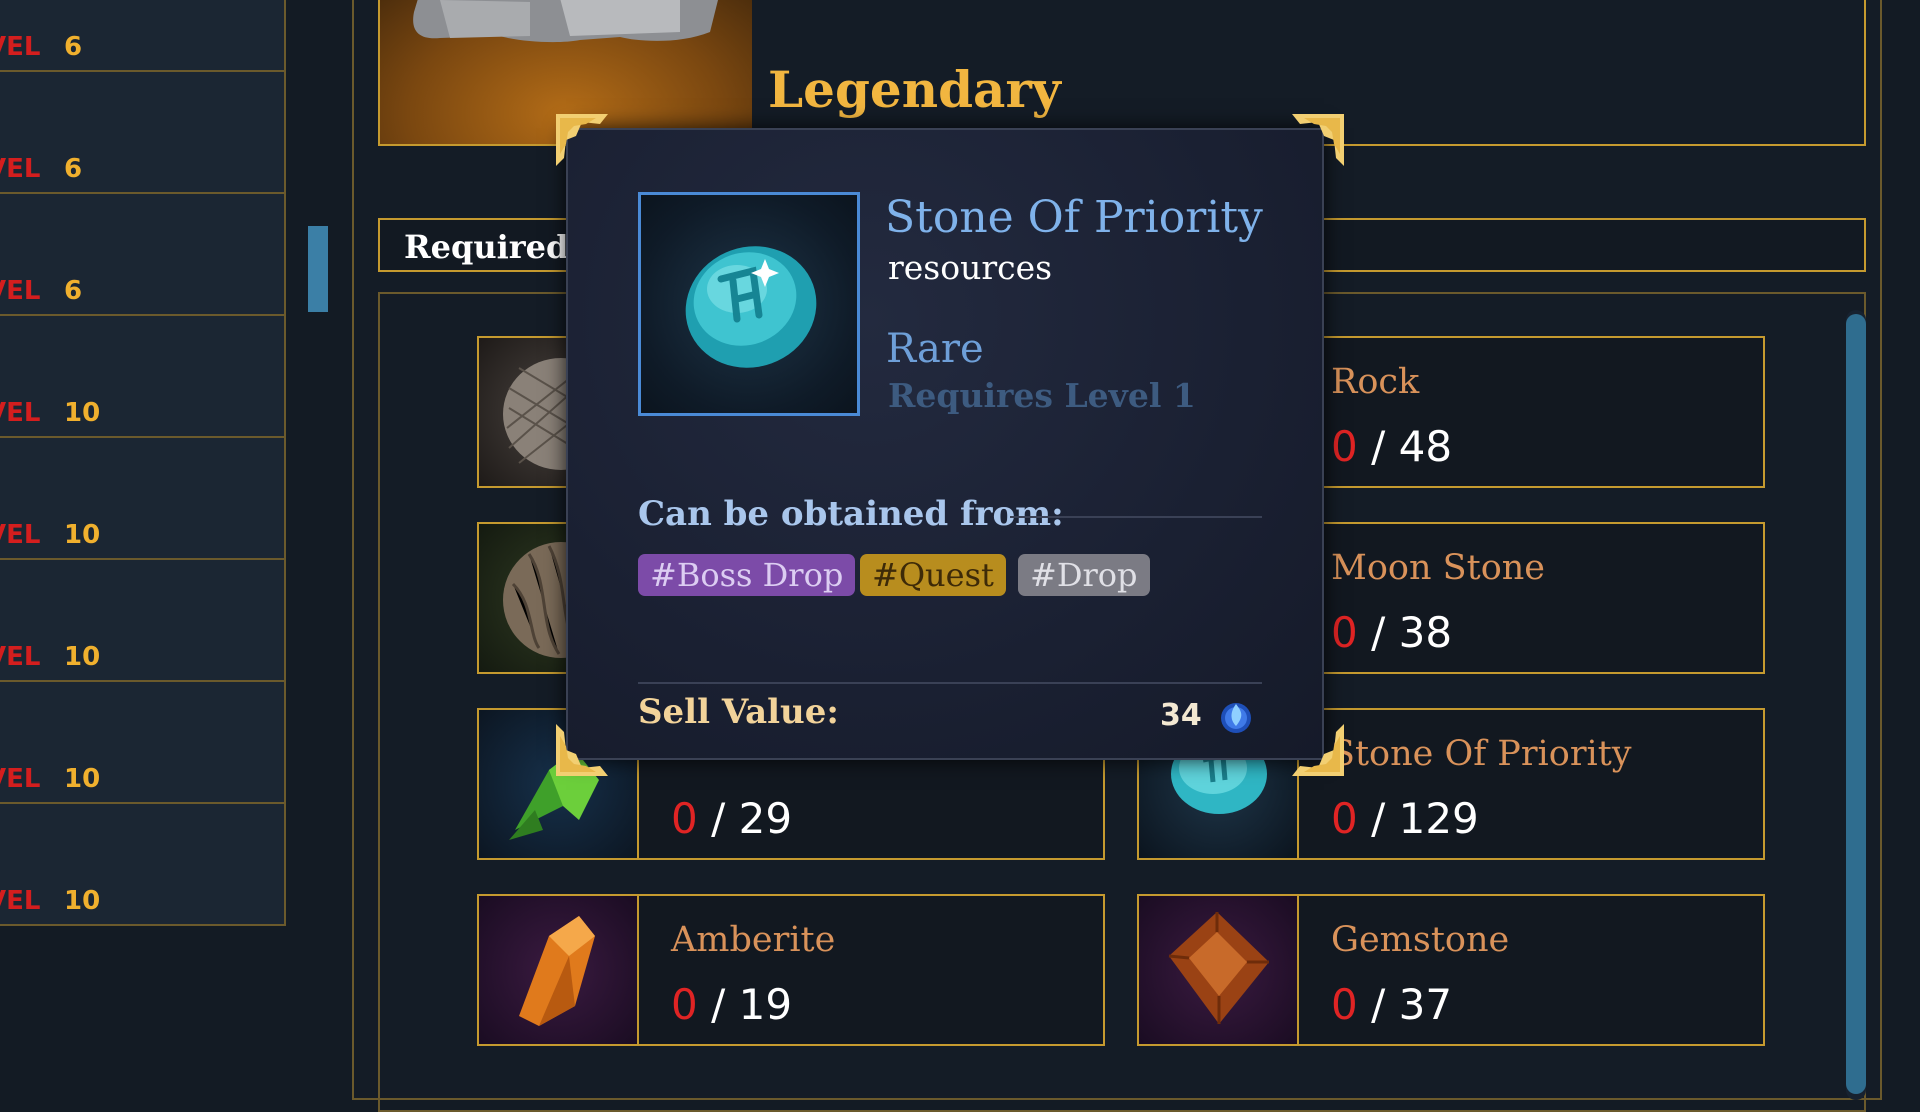 Image resolution: width=1920 pixels, height=1112 pixels. I want to click on resource-need: 19, so click(765, 1004).